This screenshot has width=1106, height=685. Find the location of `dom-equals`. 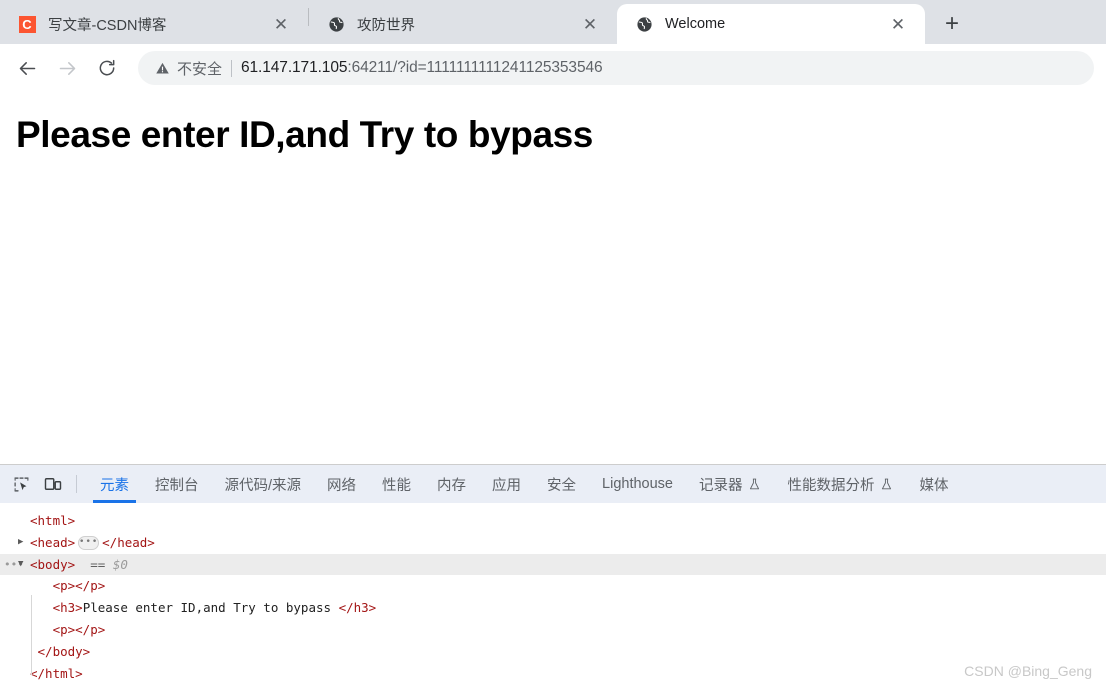

dom-equals is located at coordinates (82, 565).